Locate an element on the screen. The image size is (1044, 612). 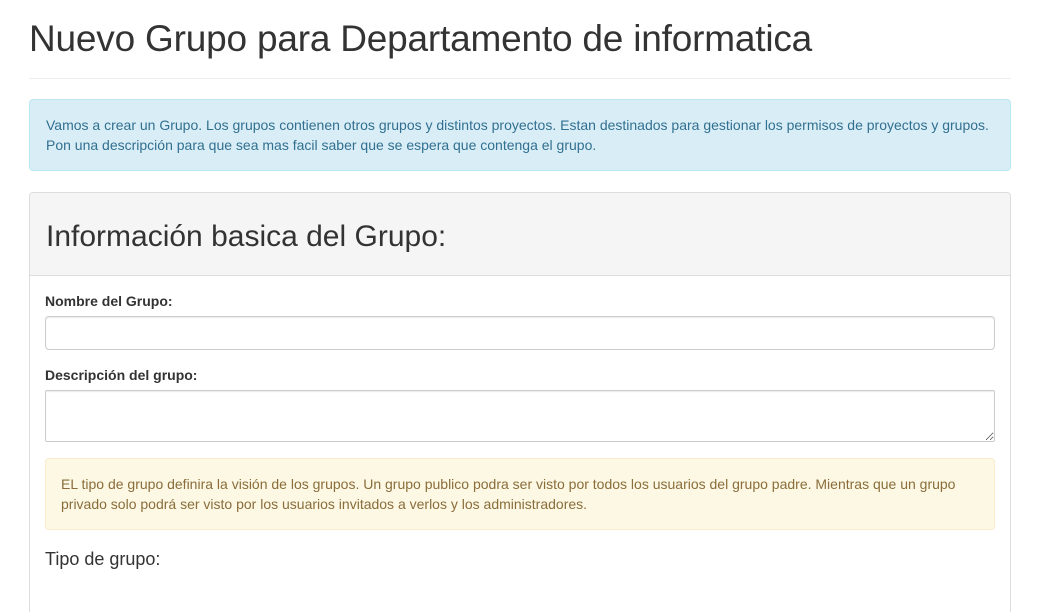
group-name-input is located at coordinates (520, 333).